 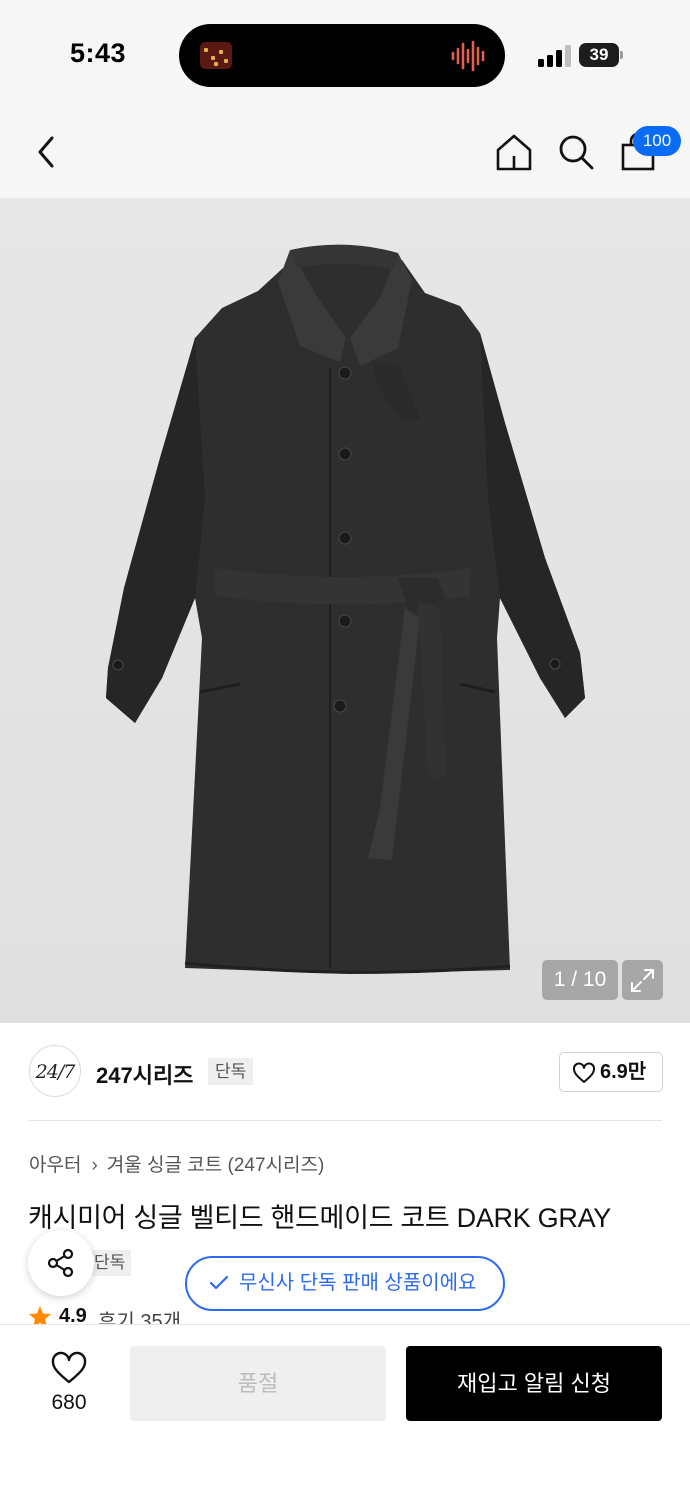 What do you see at coordinates (319, 1218) in the screenshot?
I see `product-title: 캐시미어 싱글 벨티드 핸드메이드 코트 DARK GRAY` at bounding box center [319, 1218].